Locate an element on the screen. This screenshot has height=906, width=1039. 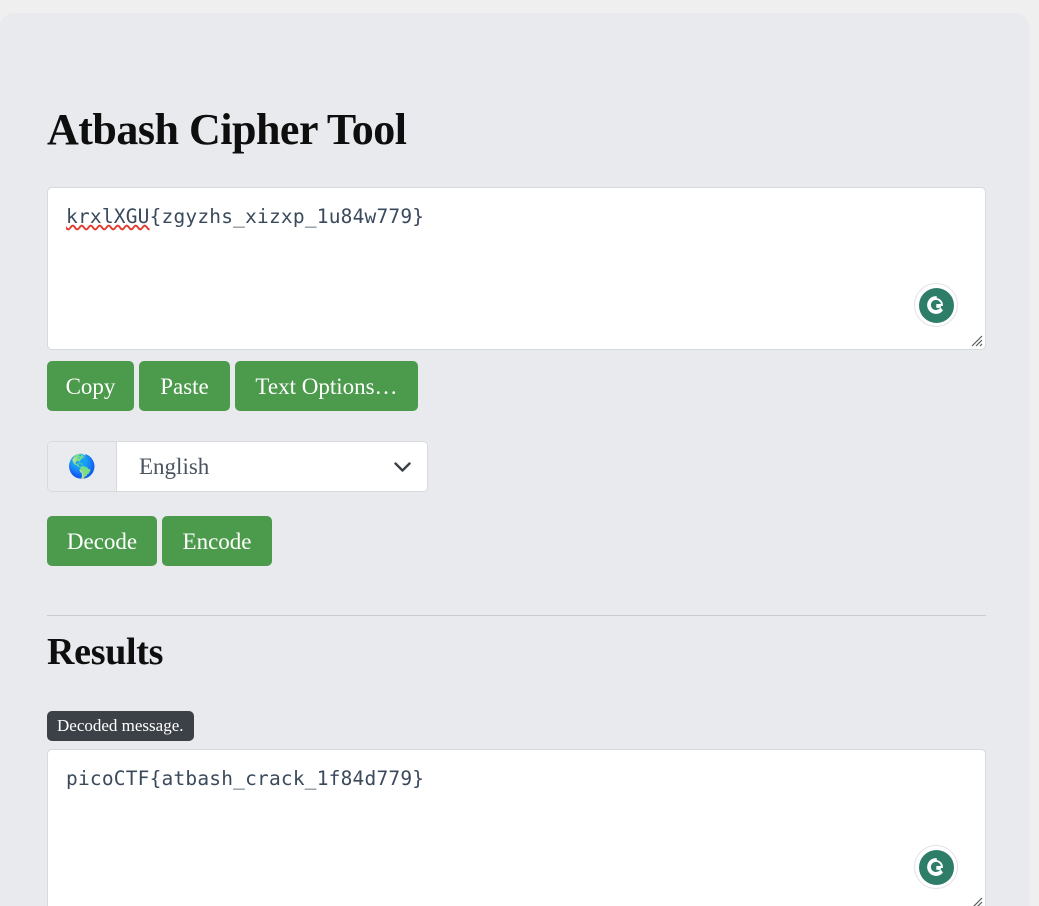
chevron-down-icon is located at coordinates (402, 466).